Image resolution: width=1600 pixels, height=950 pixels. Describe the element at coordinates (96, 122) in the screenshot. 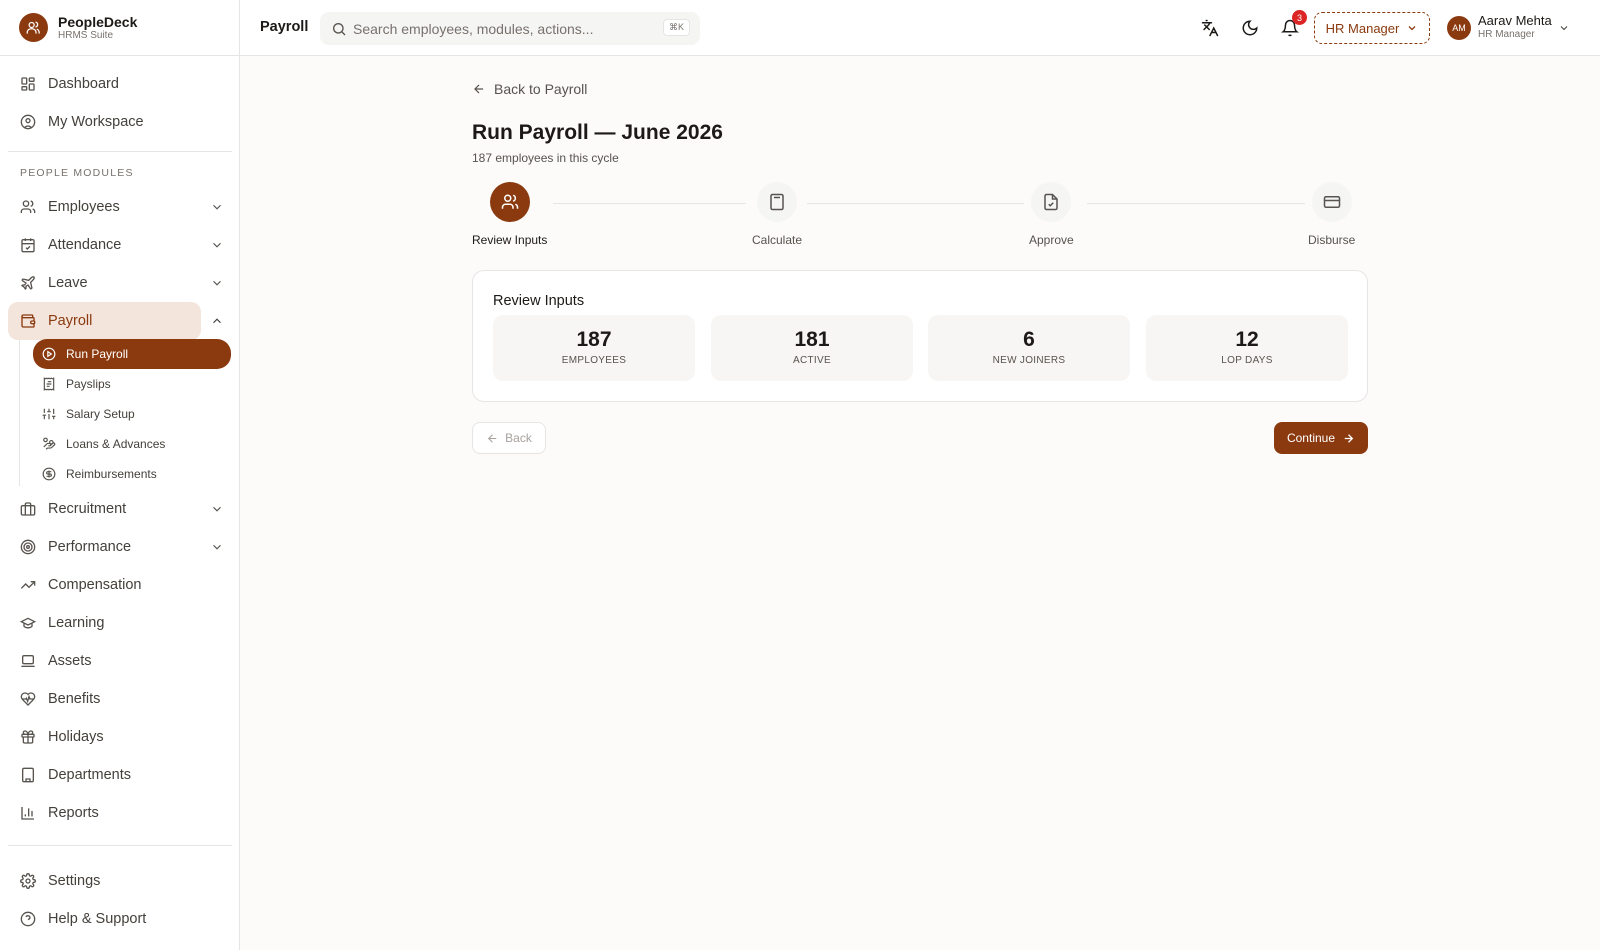

I see `sidebar-item-label: My Workspace` at that location.